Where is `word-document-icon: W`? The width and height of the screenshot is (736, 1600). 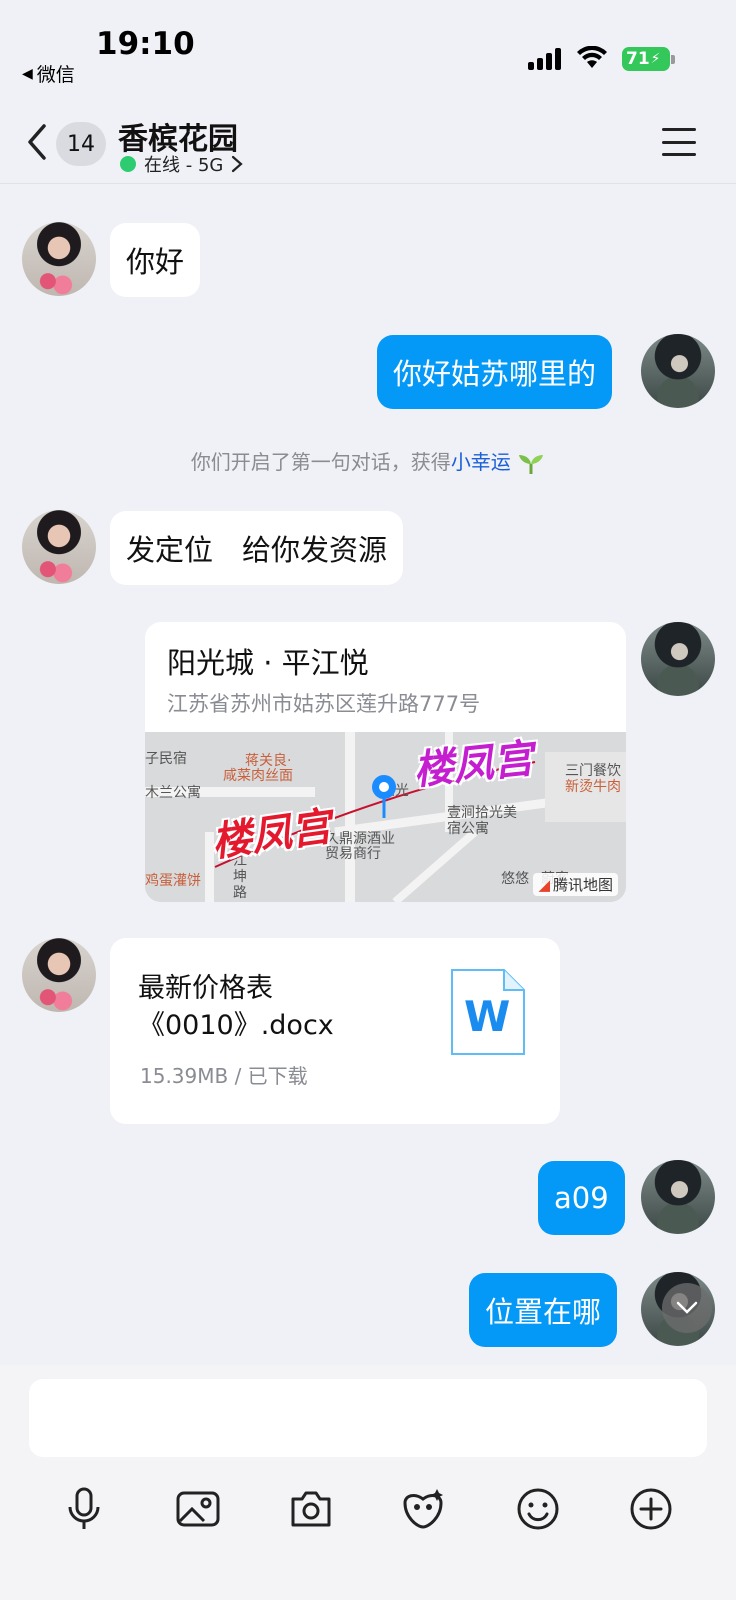
word-document-icon: W is located at coordinates (488, 1012).